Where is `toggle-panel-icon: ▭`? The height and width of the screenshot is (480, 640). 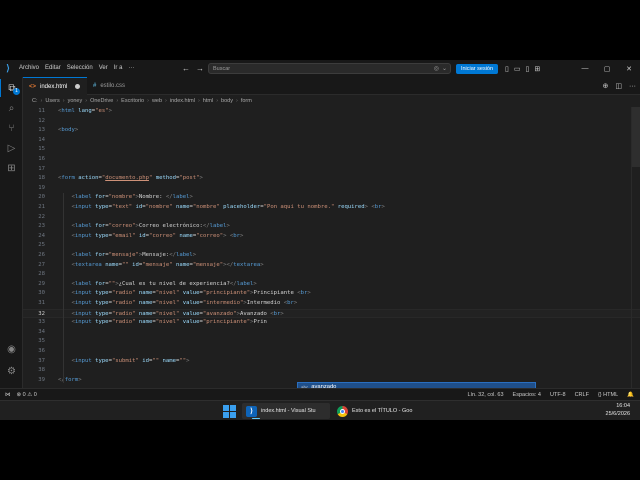
toggle-panel-icon: ▭ is located at coordinates (517, 69).